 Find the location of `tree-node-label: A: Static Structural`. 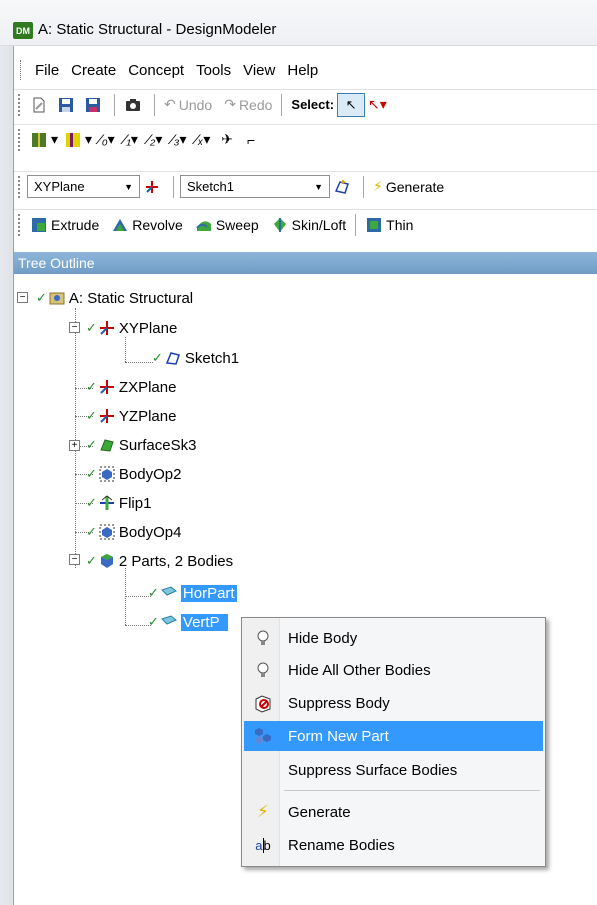

tree-node-label: A: Static Structural is located at coordinates (131, 298).